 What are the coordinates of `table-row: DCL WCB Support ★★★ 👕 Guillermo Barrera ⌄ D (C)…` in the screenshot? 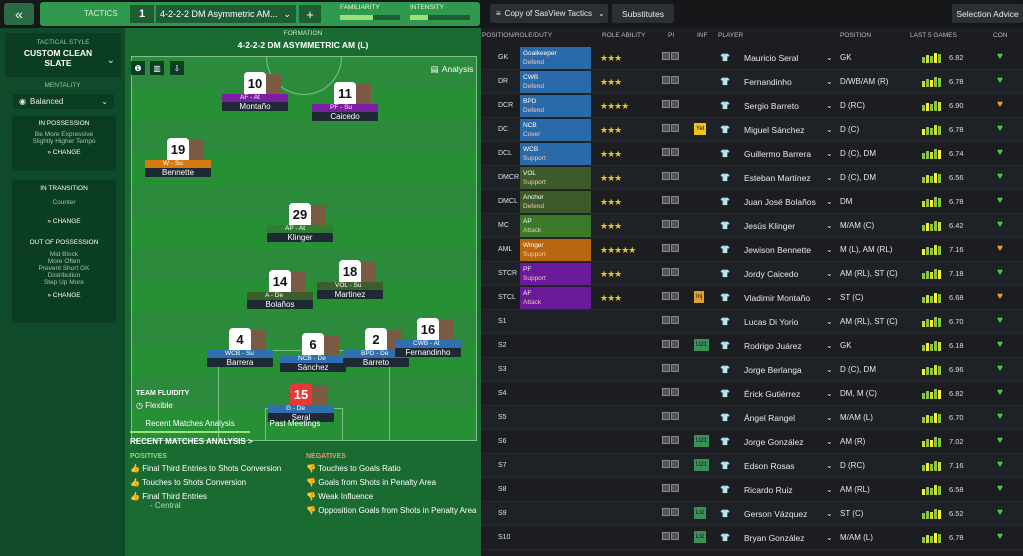 It's located at (752, 154).